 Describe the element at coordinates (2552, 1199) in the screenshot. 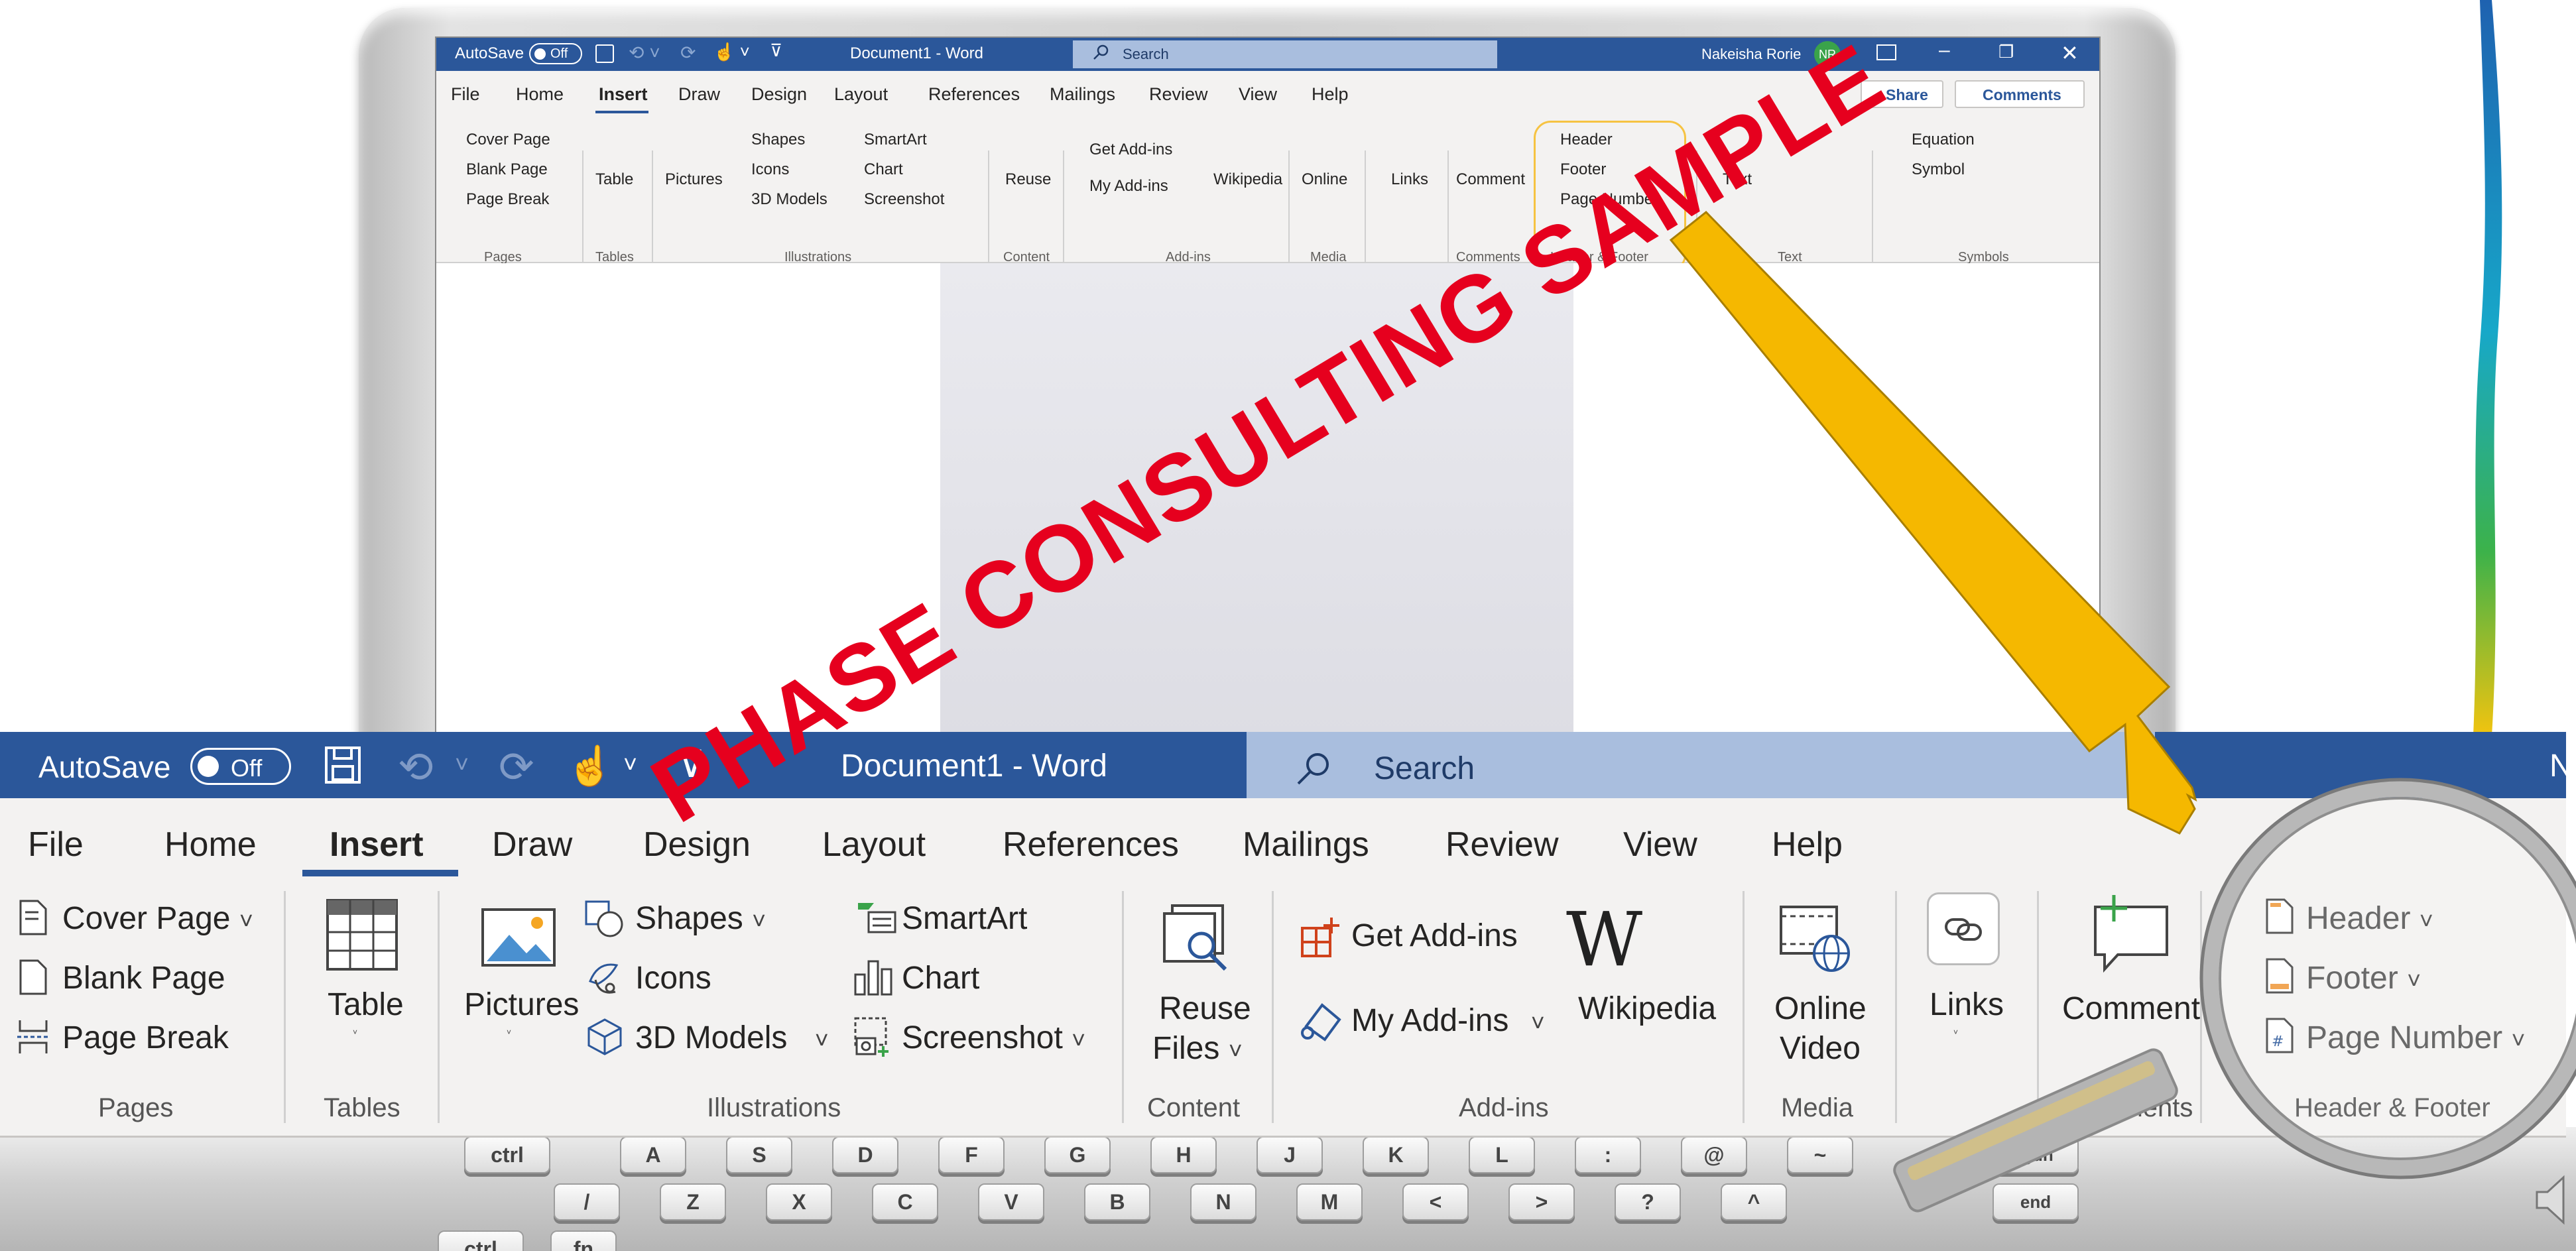

I see `speaker-icon` at that location.